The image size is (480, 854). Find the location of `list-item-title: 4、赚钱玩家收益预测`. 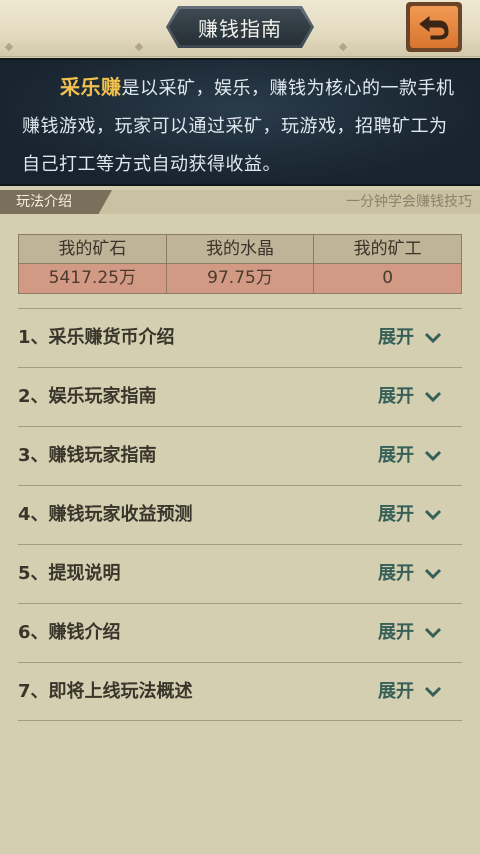

list-item-title: 4、赚钱玩家收益预测 is located at coordinates (105, 514).